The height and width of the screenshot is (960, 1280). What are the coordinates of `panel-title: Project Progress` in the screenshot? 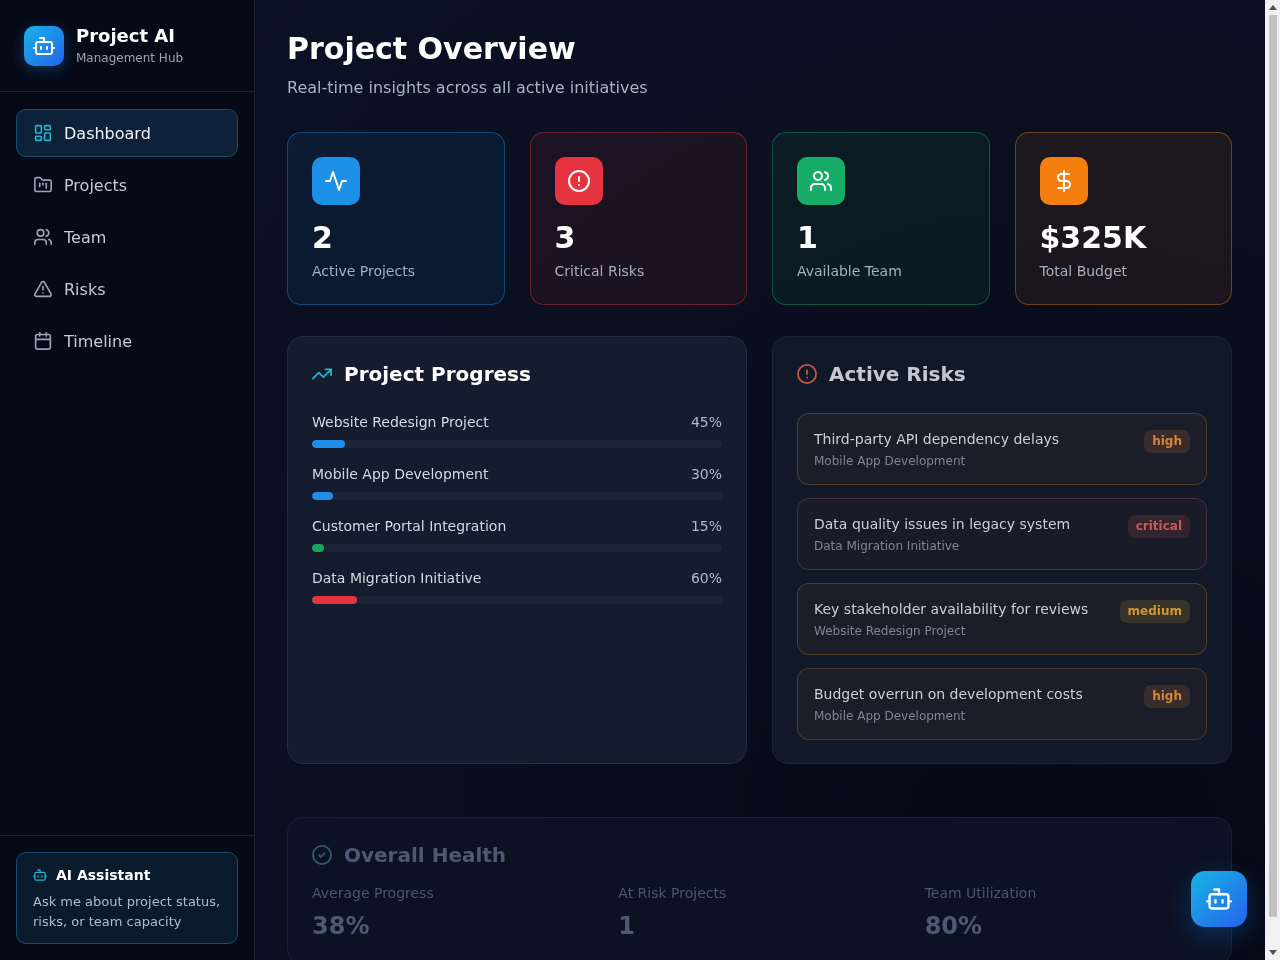 It's located at (437, 374).